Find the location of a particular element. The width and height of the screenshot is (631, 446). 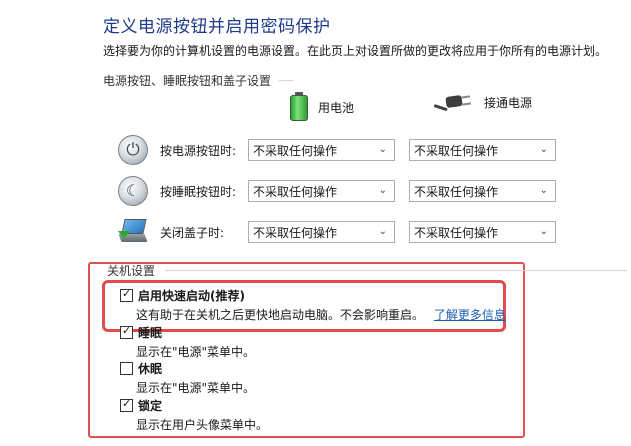

hibernate-option: 休眠 显示在"电源"菜单中。 is located at coordinates (187, 378).